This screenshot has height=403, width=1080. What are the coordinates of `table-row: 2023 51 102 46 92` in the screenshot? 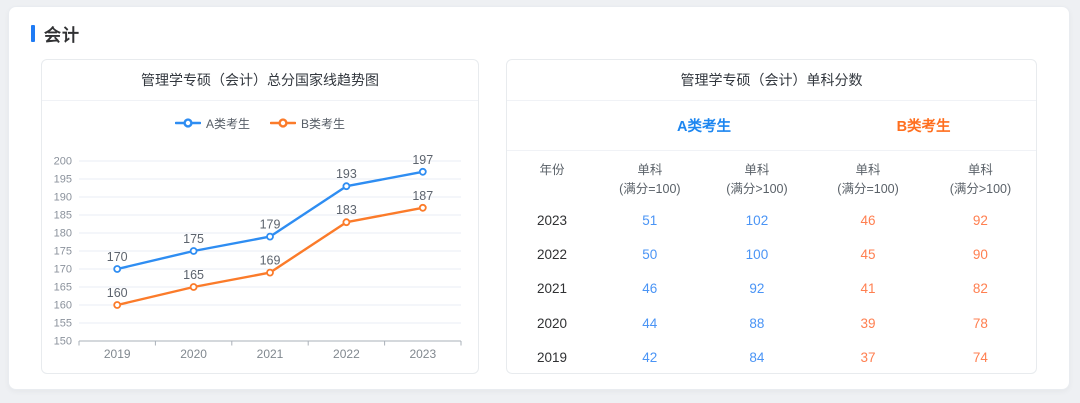 It's located at (771, 220).